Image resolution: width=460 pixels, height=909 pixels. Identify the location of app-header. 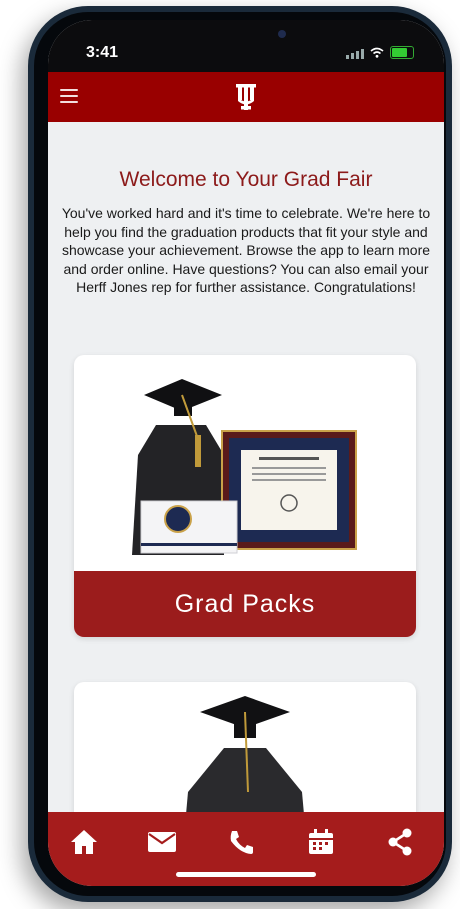
(246, 97).